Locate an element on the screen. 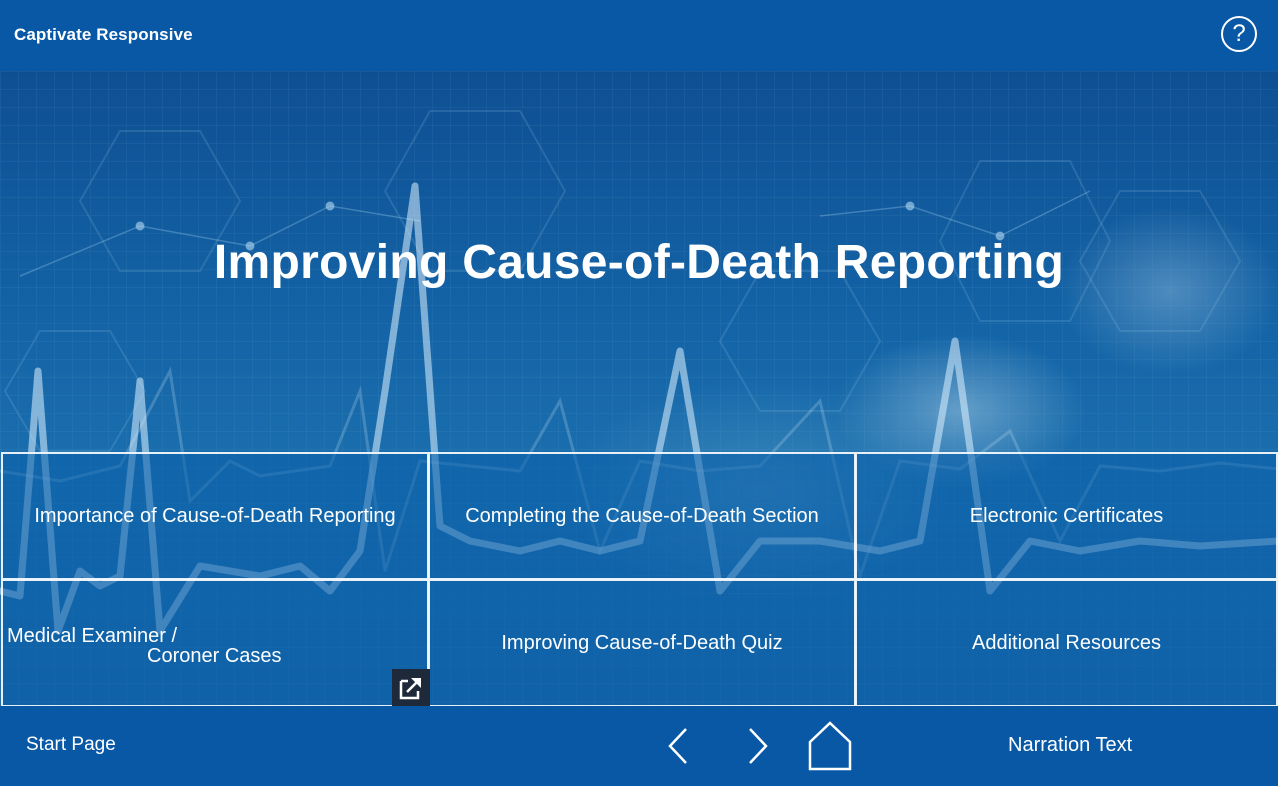 The height and width of the screenshot is (786, 1278). app-title: Captivate Responsive is located at coordinates (103, 34).